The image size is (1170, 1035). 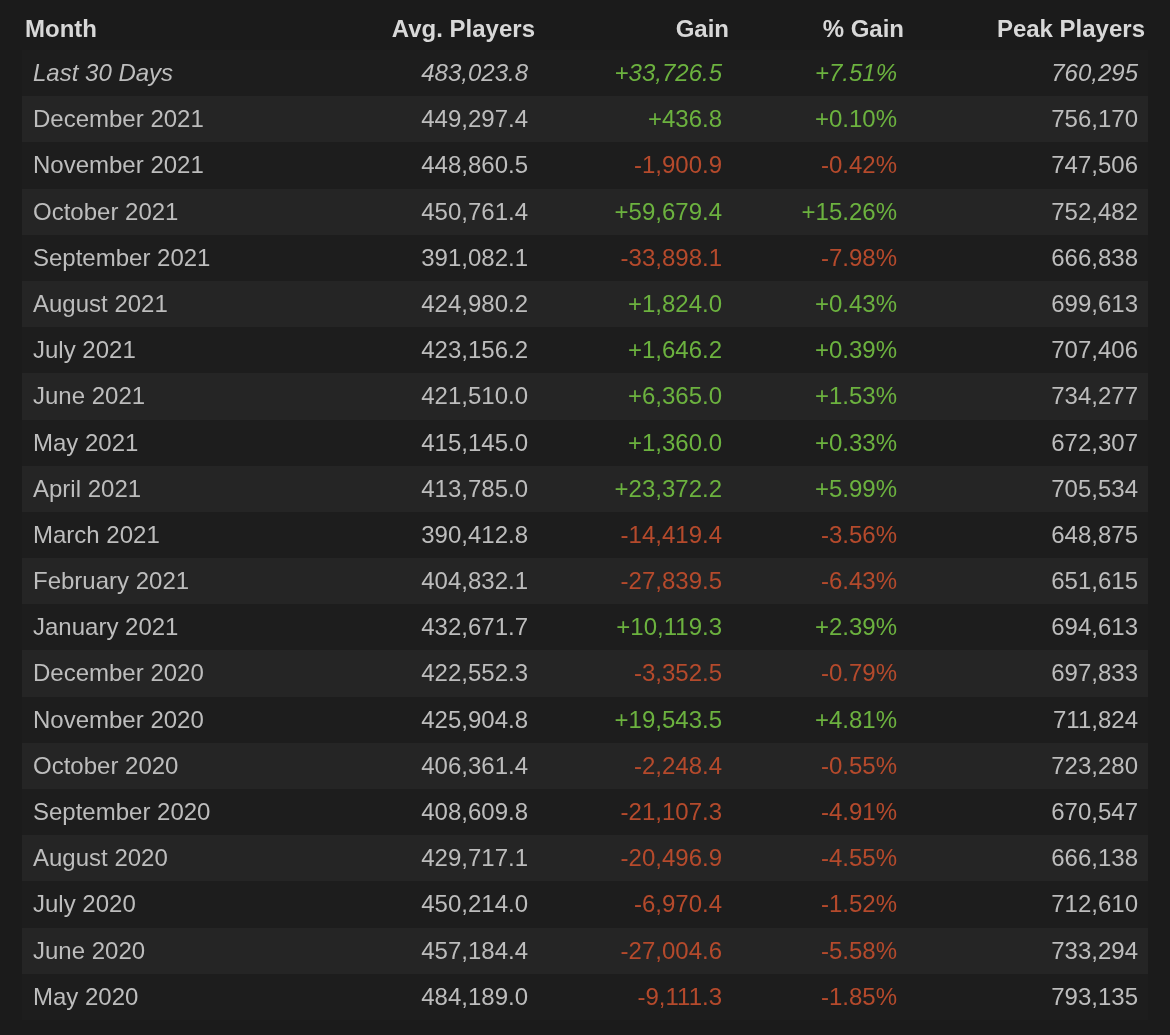 What do you see at coordinates (635, 673) in the screenshot?
I see `gain-cell: -3,352.5` at bounding box center [635, 673].